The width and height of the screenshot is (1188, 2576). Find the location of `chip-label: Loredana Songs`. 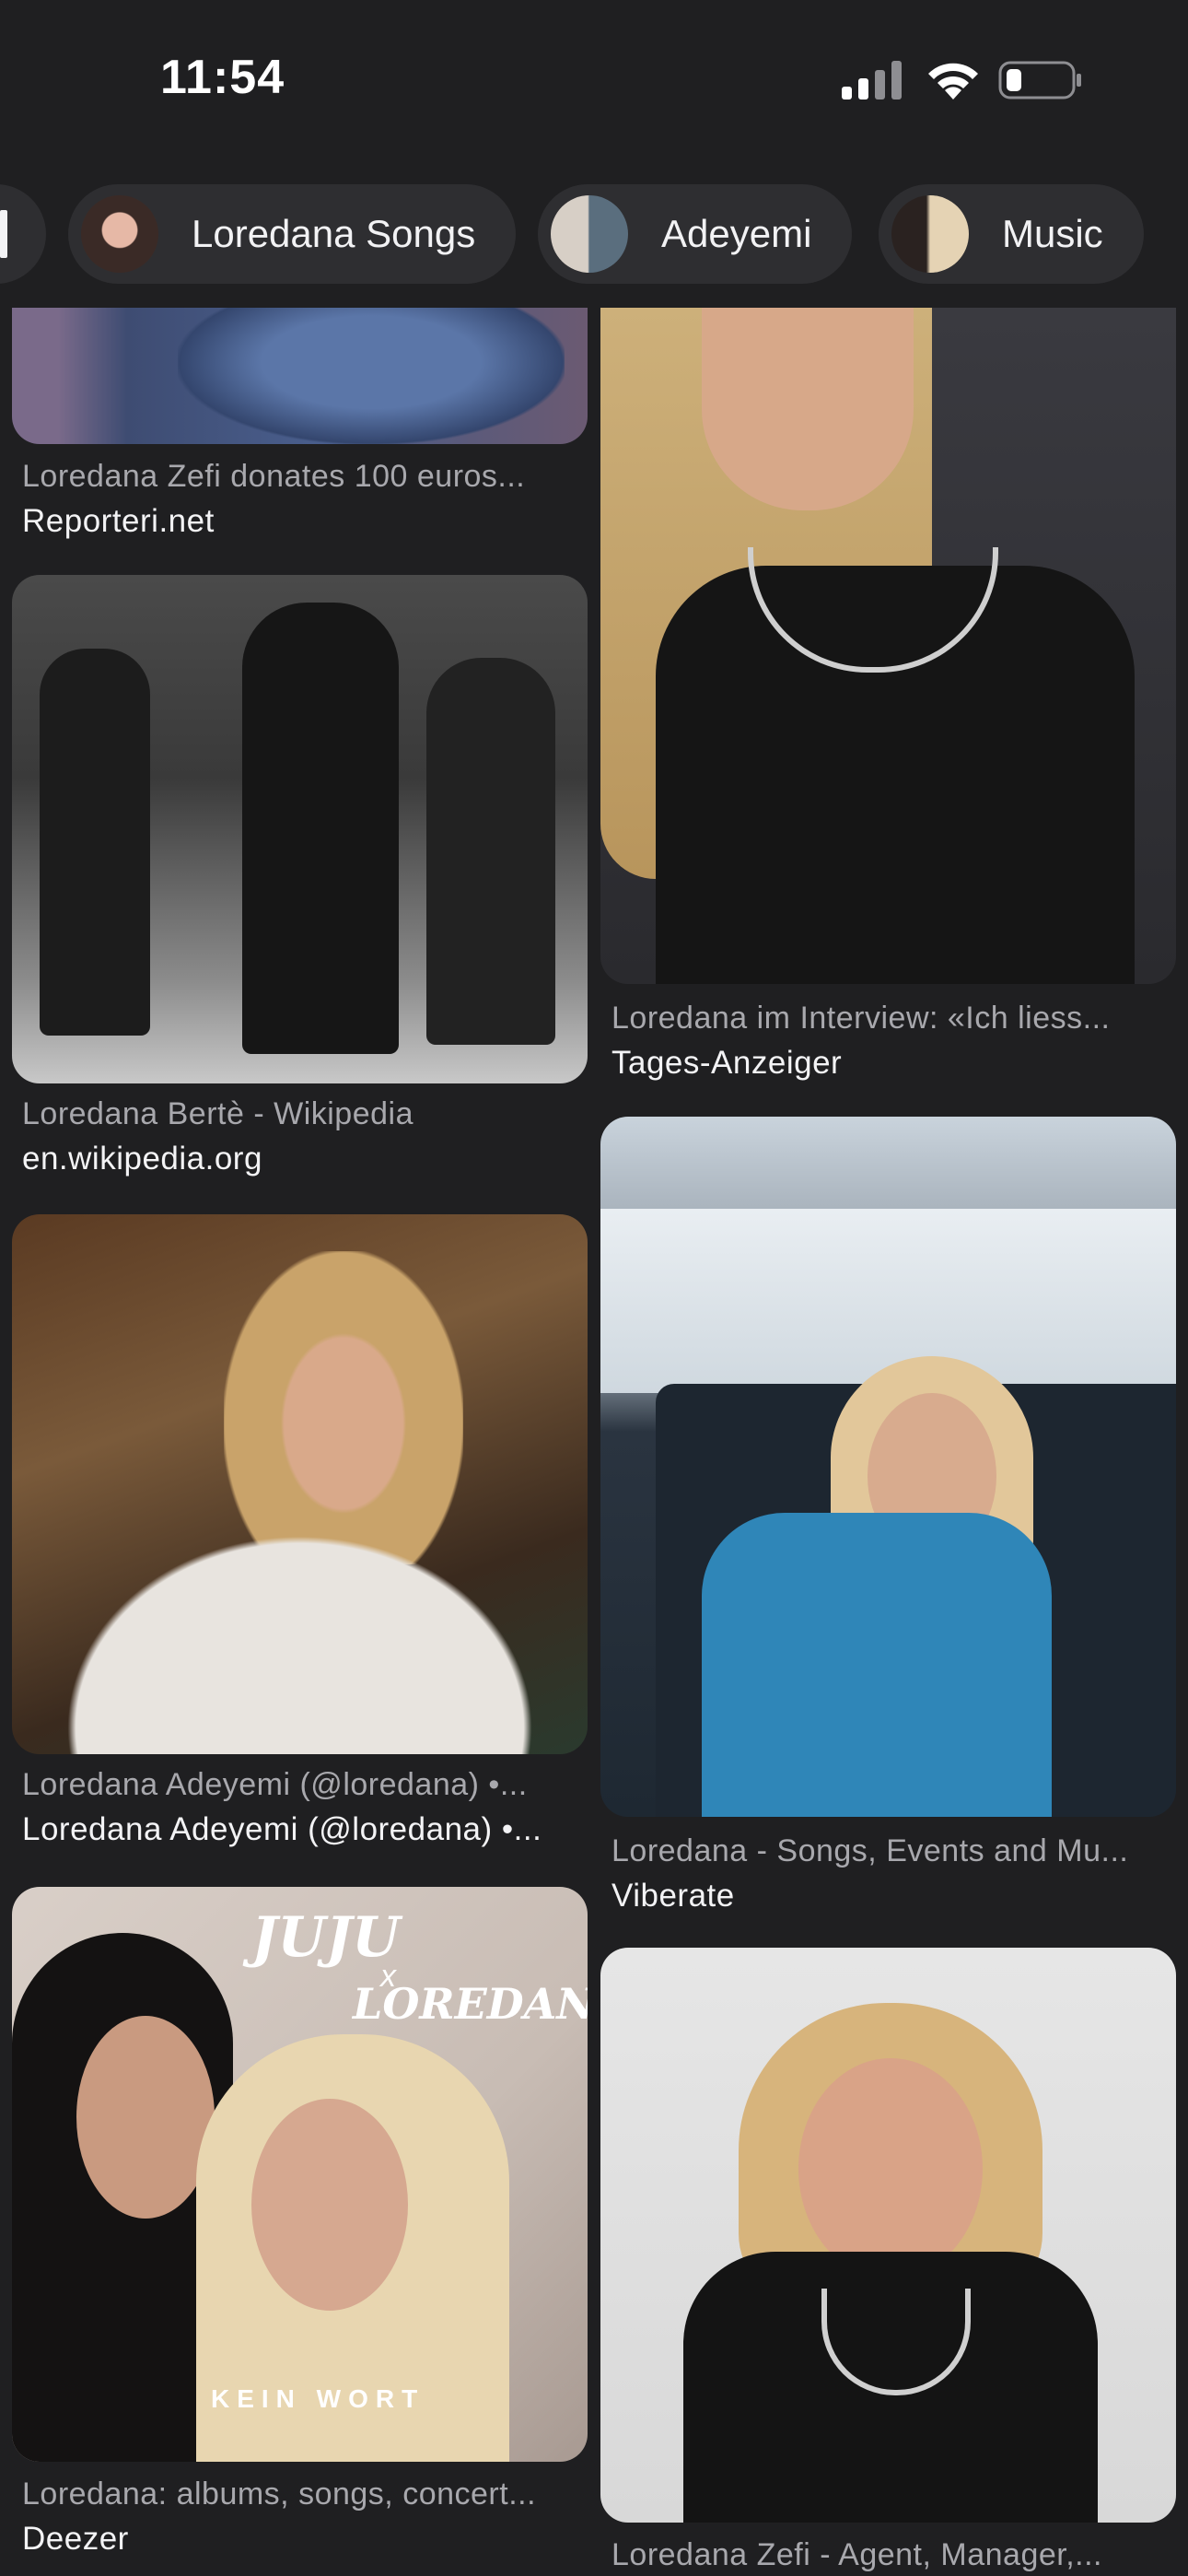

chip-label: Loredana Songs is located at coordinates (334, 233).